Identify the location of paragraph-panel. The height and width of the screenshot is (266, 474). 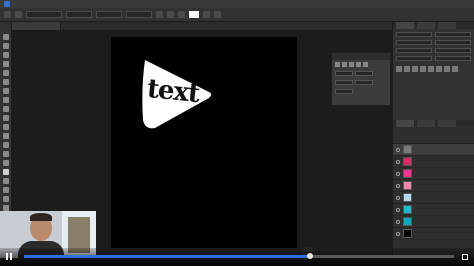
(361, 79).